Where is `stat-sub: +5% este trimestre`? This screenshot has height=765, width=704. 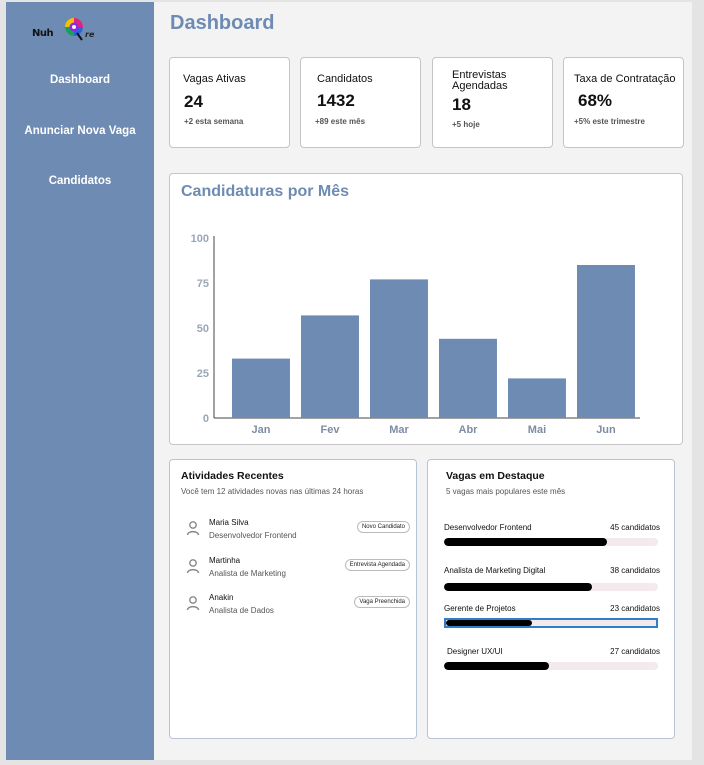
stat-sub: +5% este trimestre is located at coordinates (609, 121).